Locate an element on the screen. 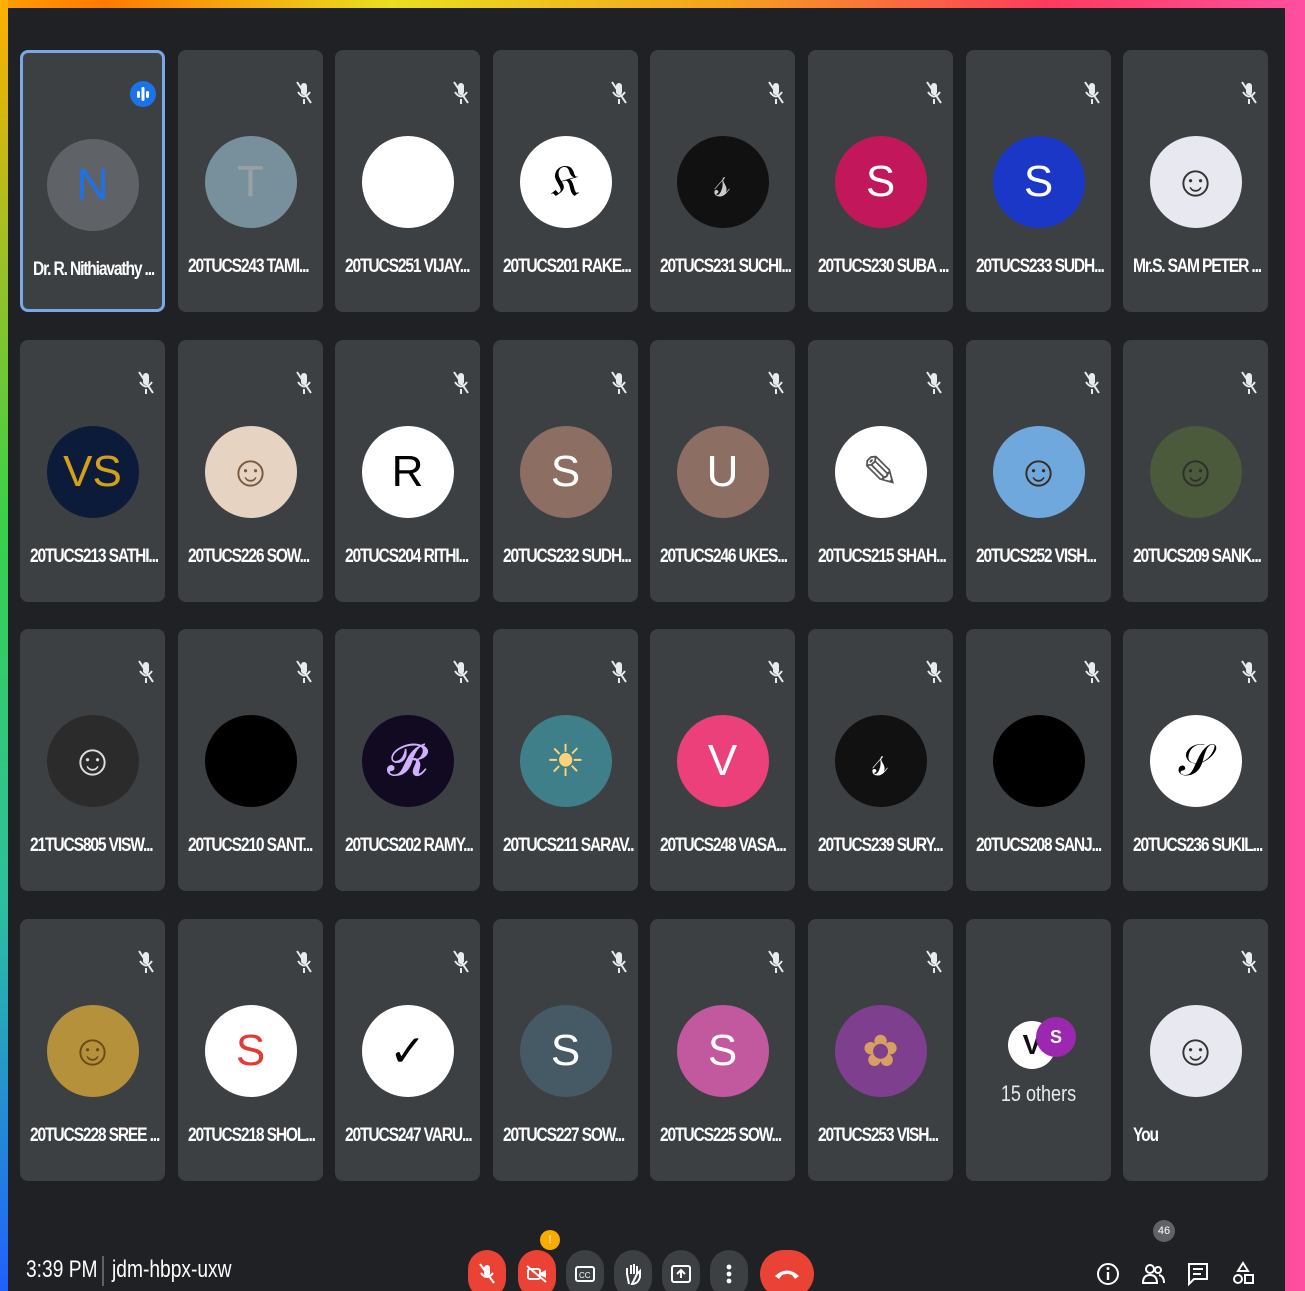  people-count-badge: 46 is located at coordinates (1164, 1231).